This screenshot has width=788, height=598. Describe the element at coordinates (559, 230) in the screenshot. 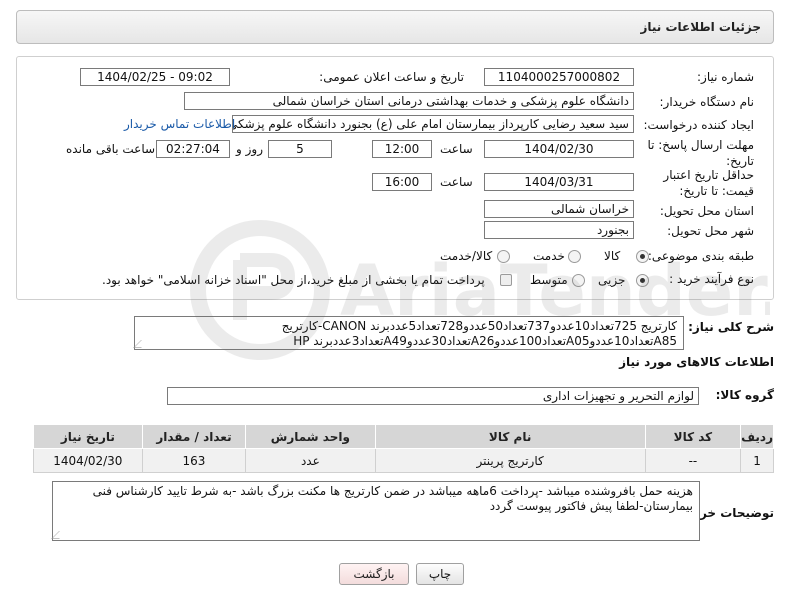

I see `city-field: بجنورد` at that location.